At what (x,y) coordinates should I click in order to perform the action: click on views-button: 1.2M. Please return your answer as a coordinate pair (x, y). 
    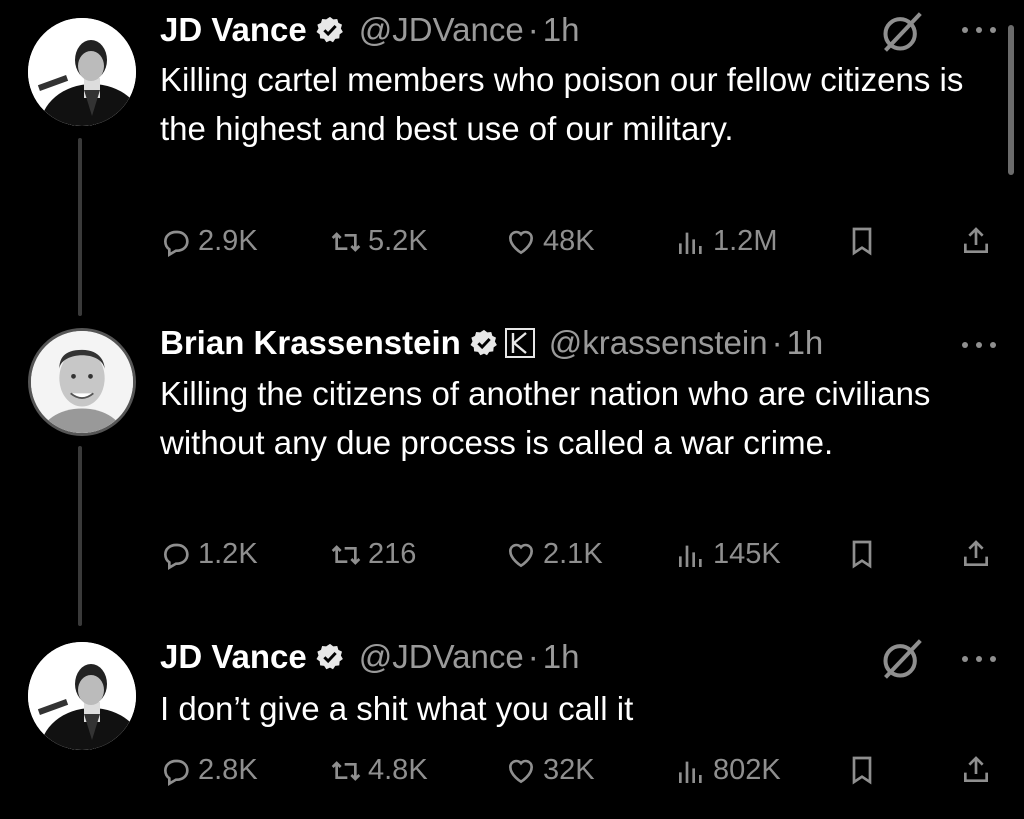
    Looking at the image, I should click on (726, 241).